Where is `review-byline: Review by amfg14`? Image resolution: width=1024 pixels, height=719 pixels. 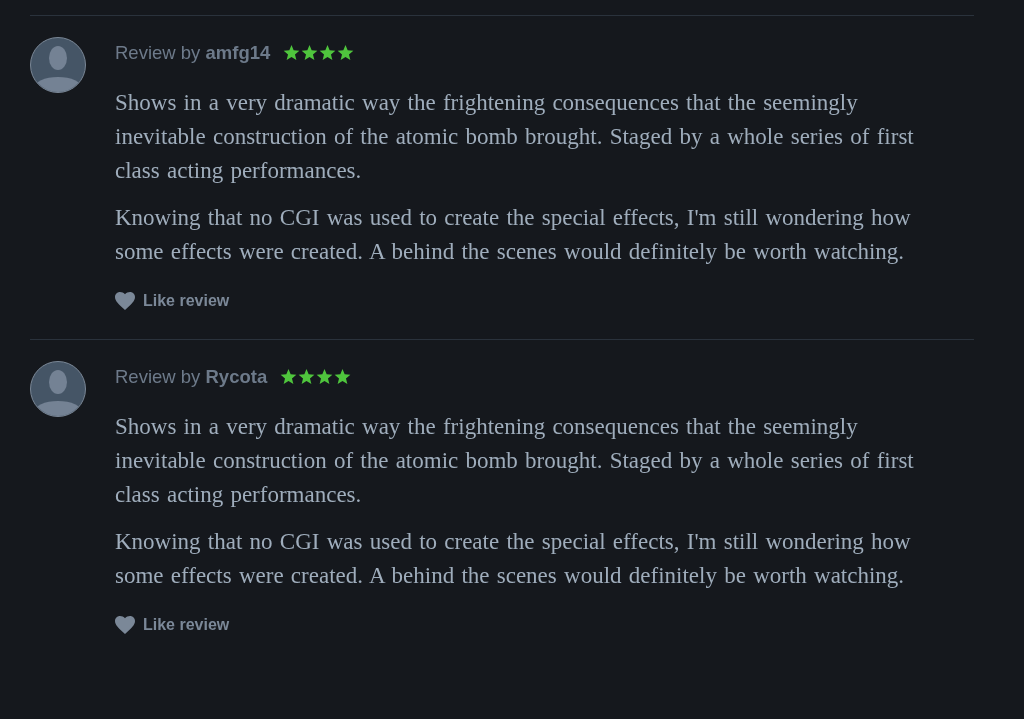 review-byline: Review by amfg14 is located at coordinates (193, 53).